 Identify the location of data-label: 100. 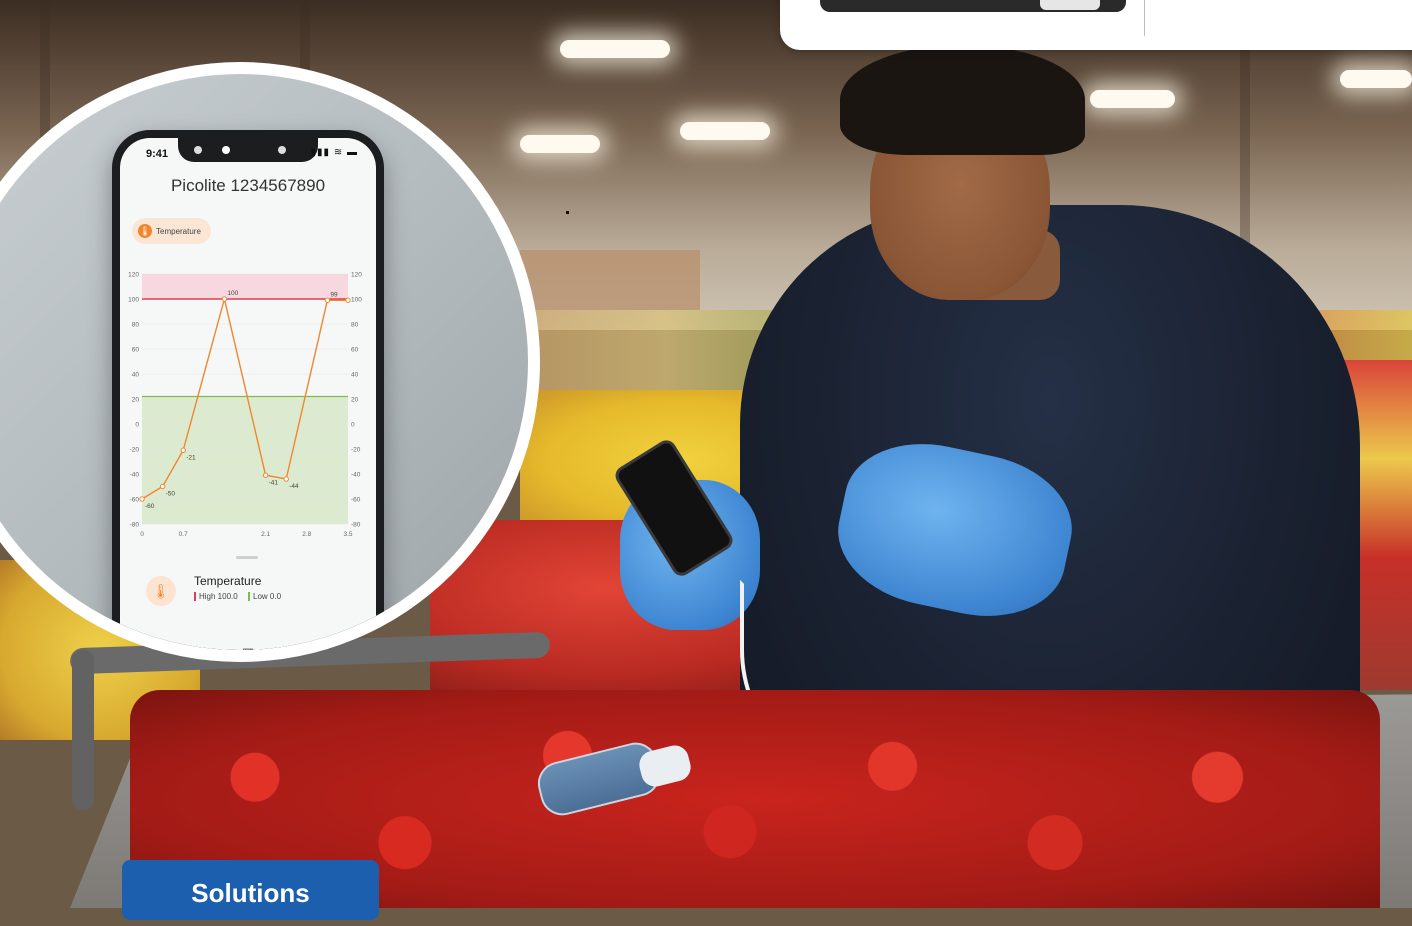
(232, 293).